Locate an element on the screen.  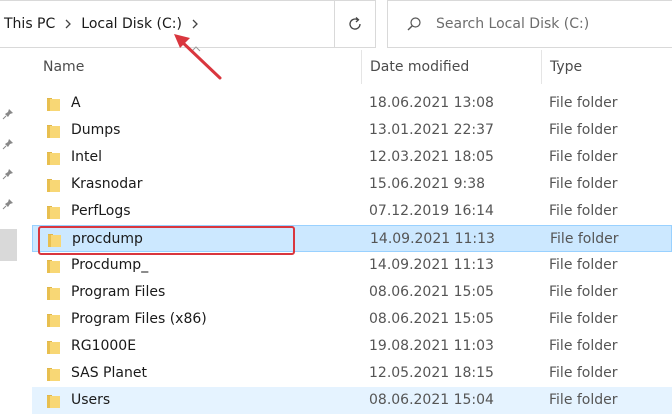
table-row: SAS Planet 12.05.2021 18:15 File folder is located at coordinates (352, 373).